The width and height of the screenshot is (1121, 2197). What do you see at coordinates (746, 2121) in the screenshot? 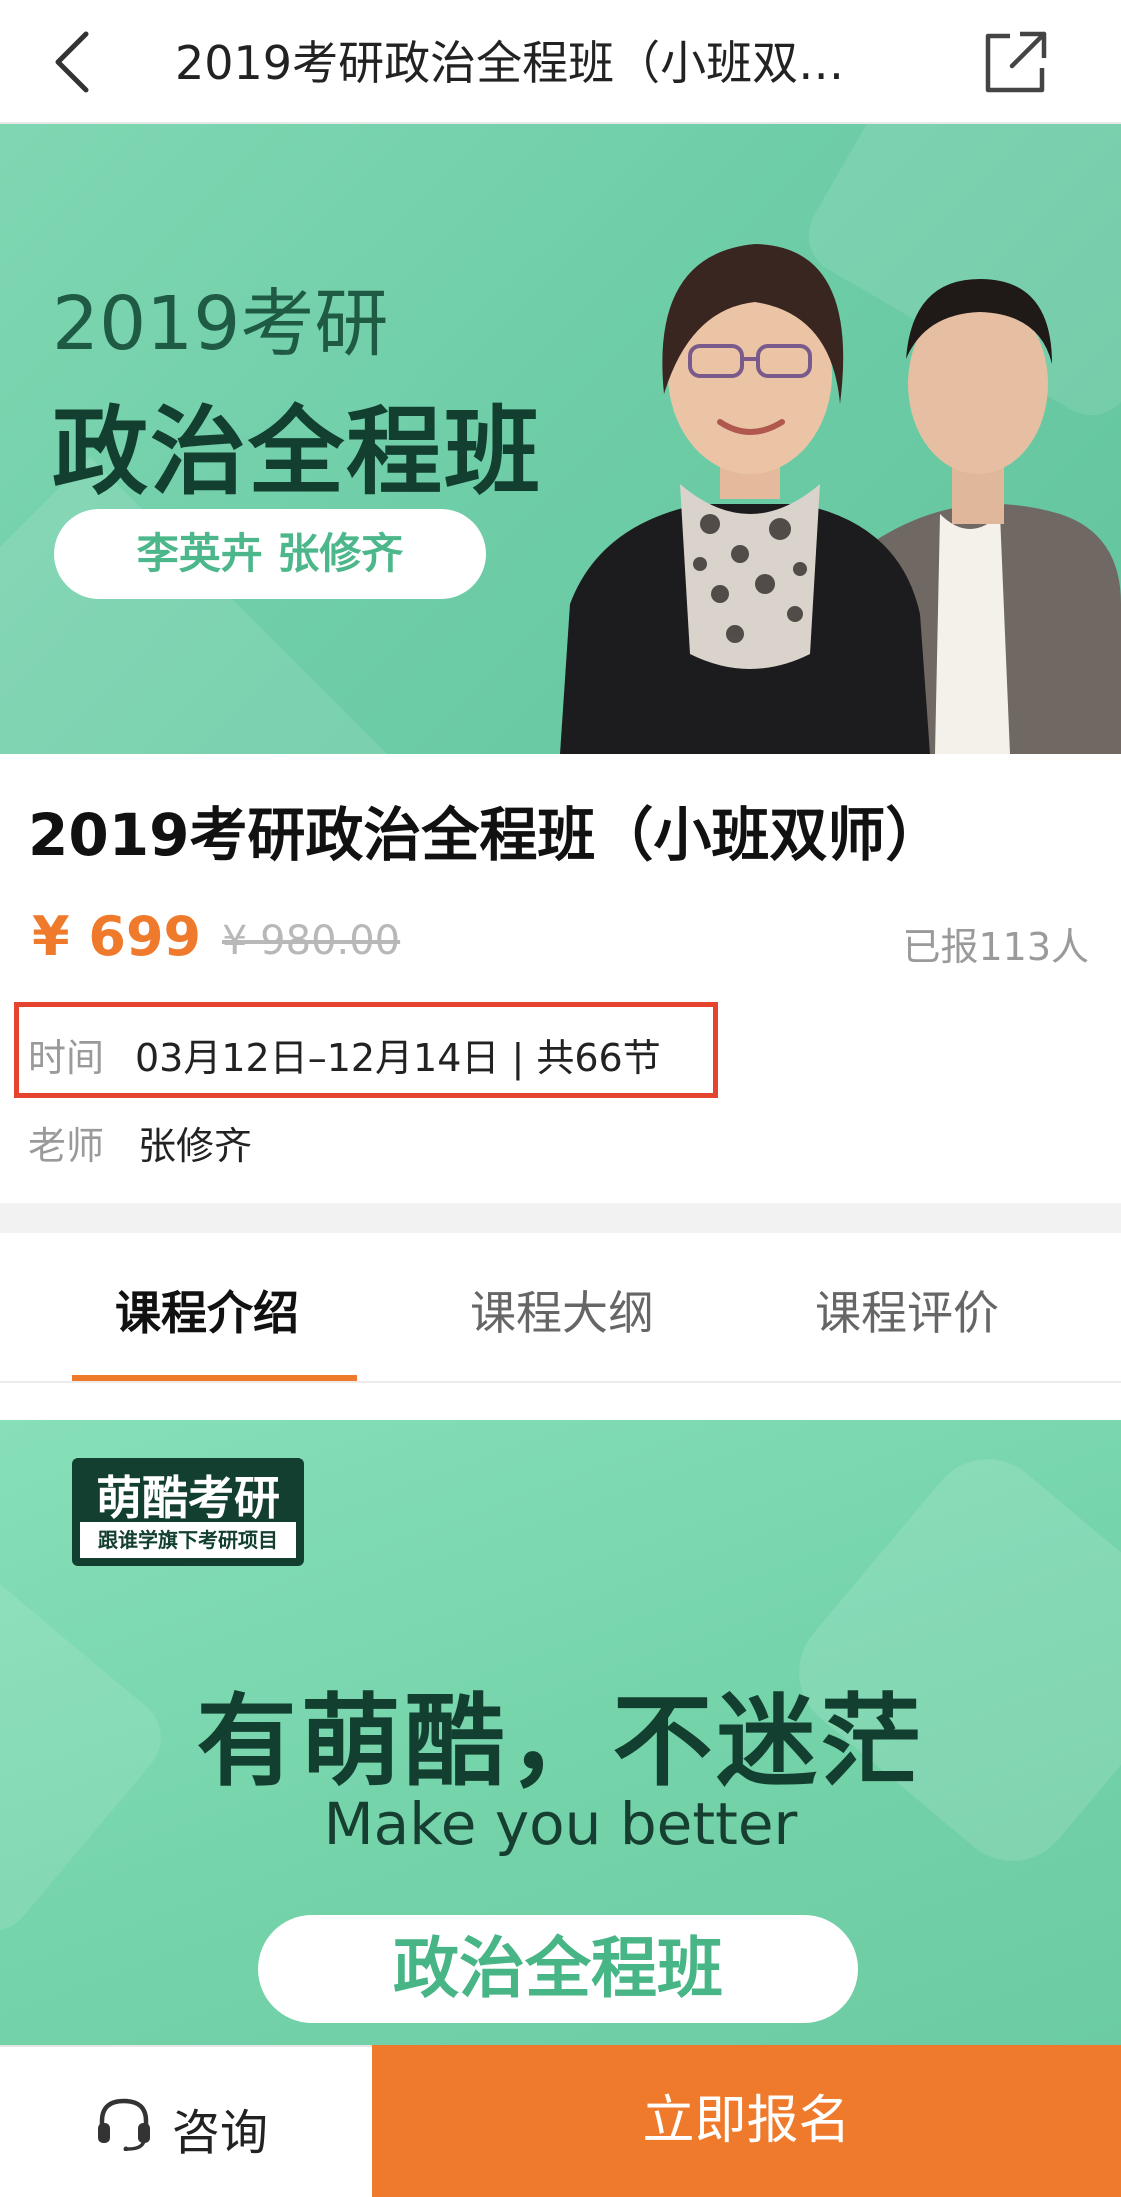
I see `enroll-now-button: 立即报名` at bounding box center [746, 2121].